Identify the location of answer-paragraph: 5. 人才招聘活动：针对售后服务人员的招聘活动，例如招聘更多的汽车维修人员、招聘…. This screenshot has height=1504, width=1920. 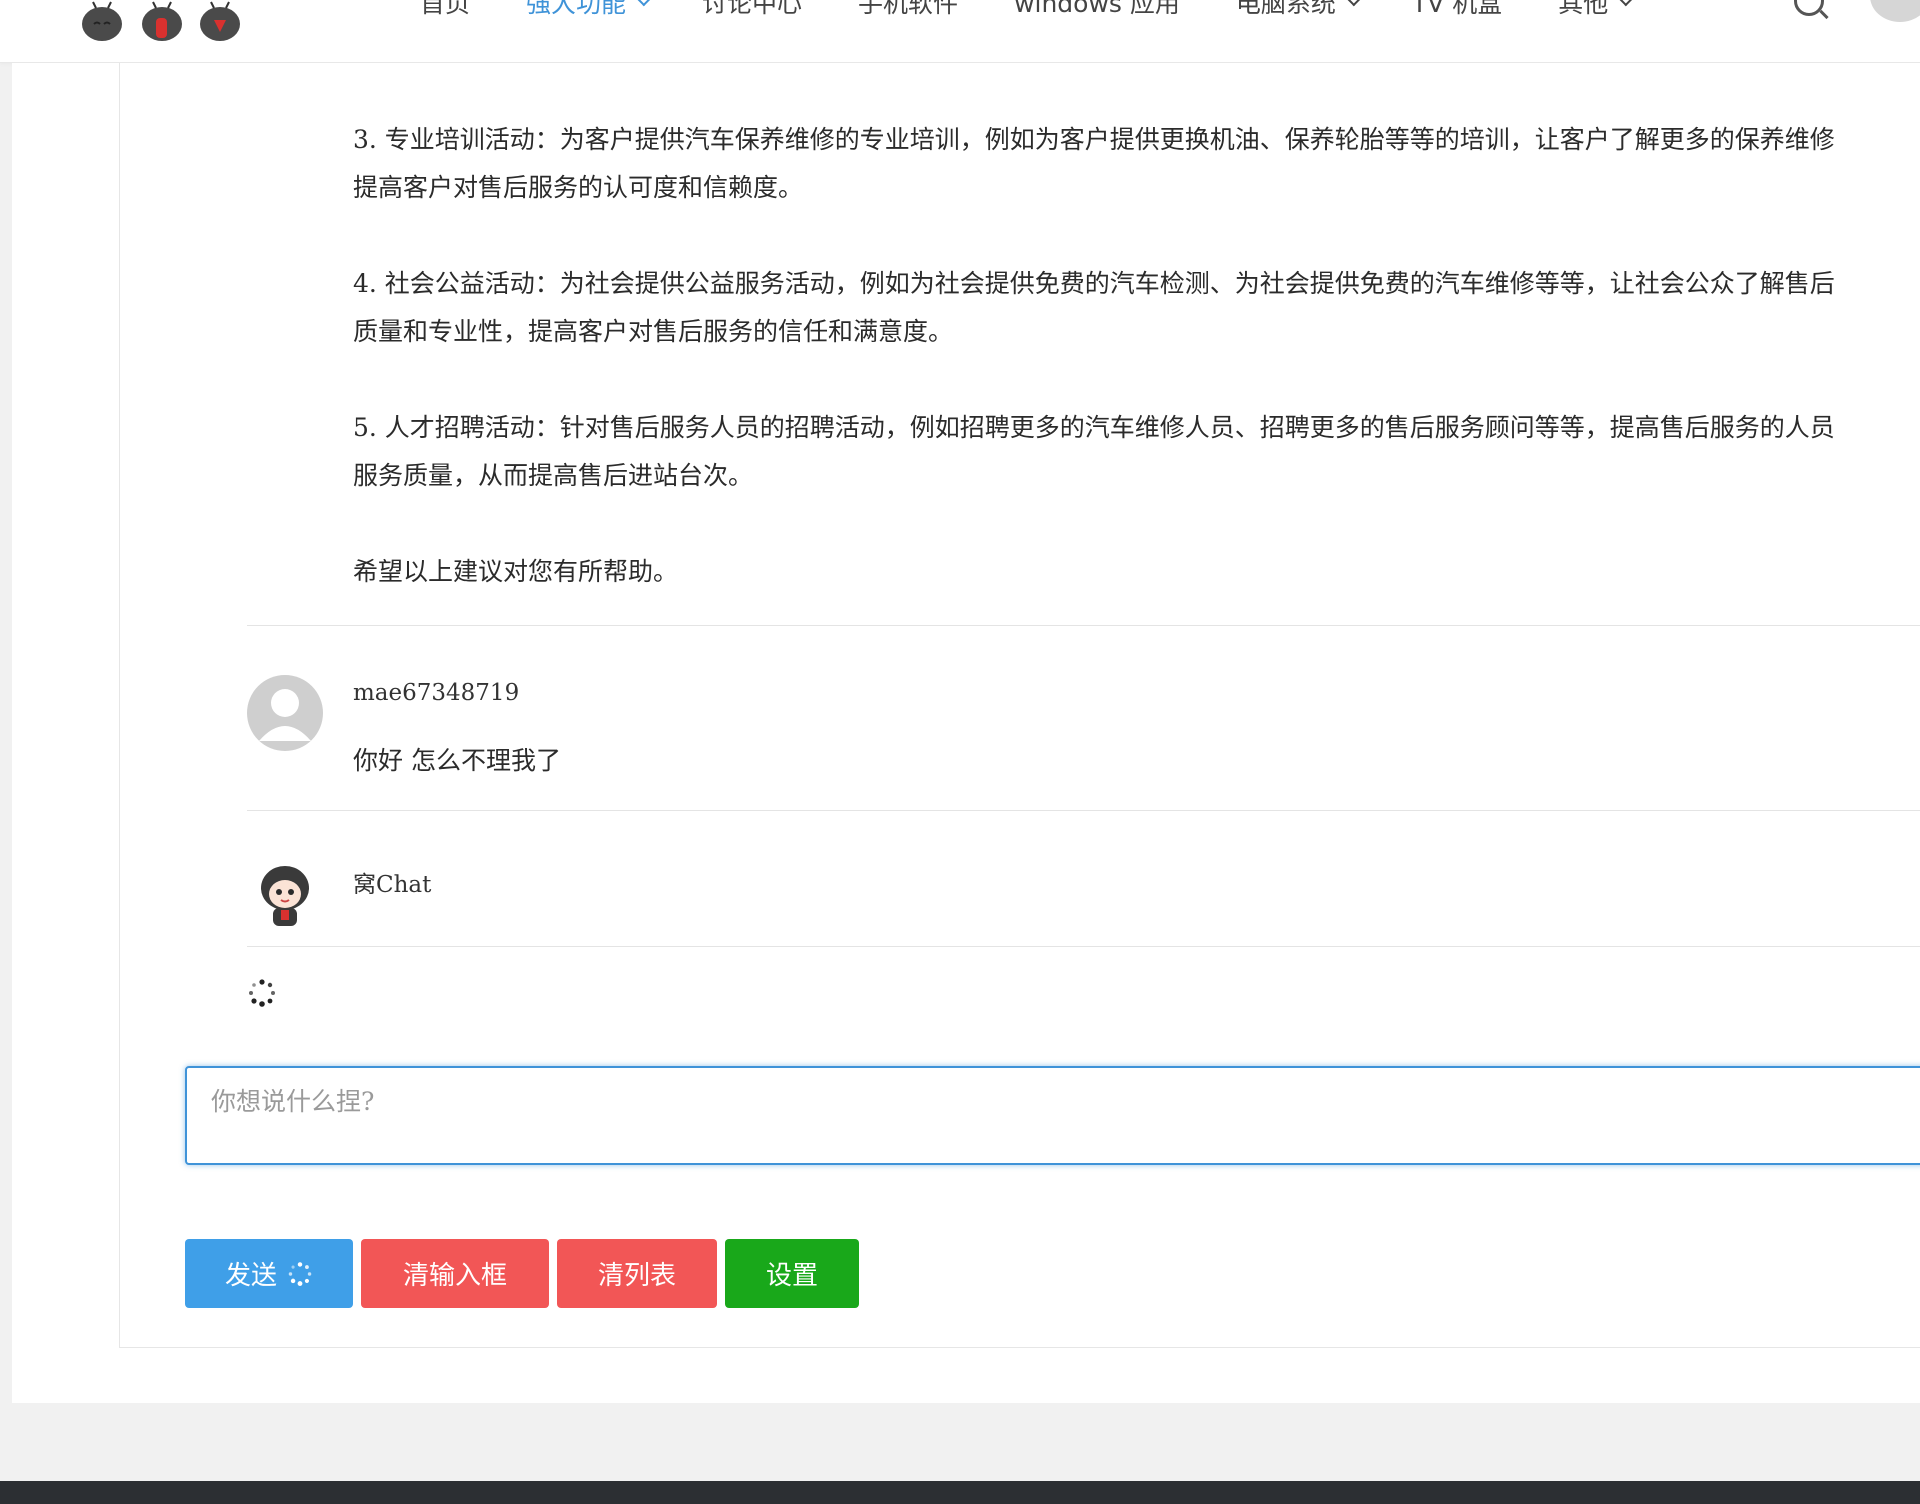
(1133, 452).